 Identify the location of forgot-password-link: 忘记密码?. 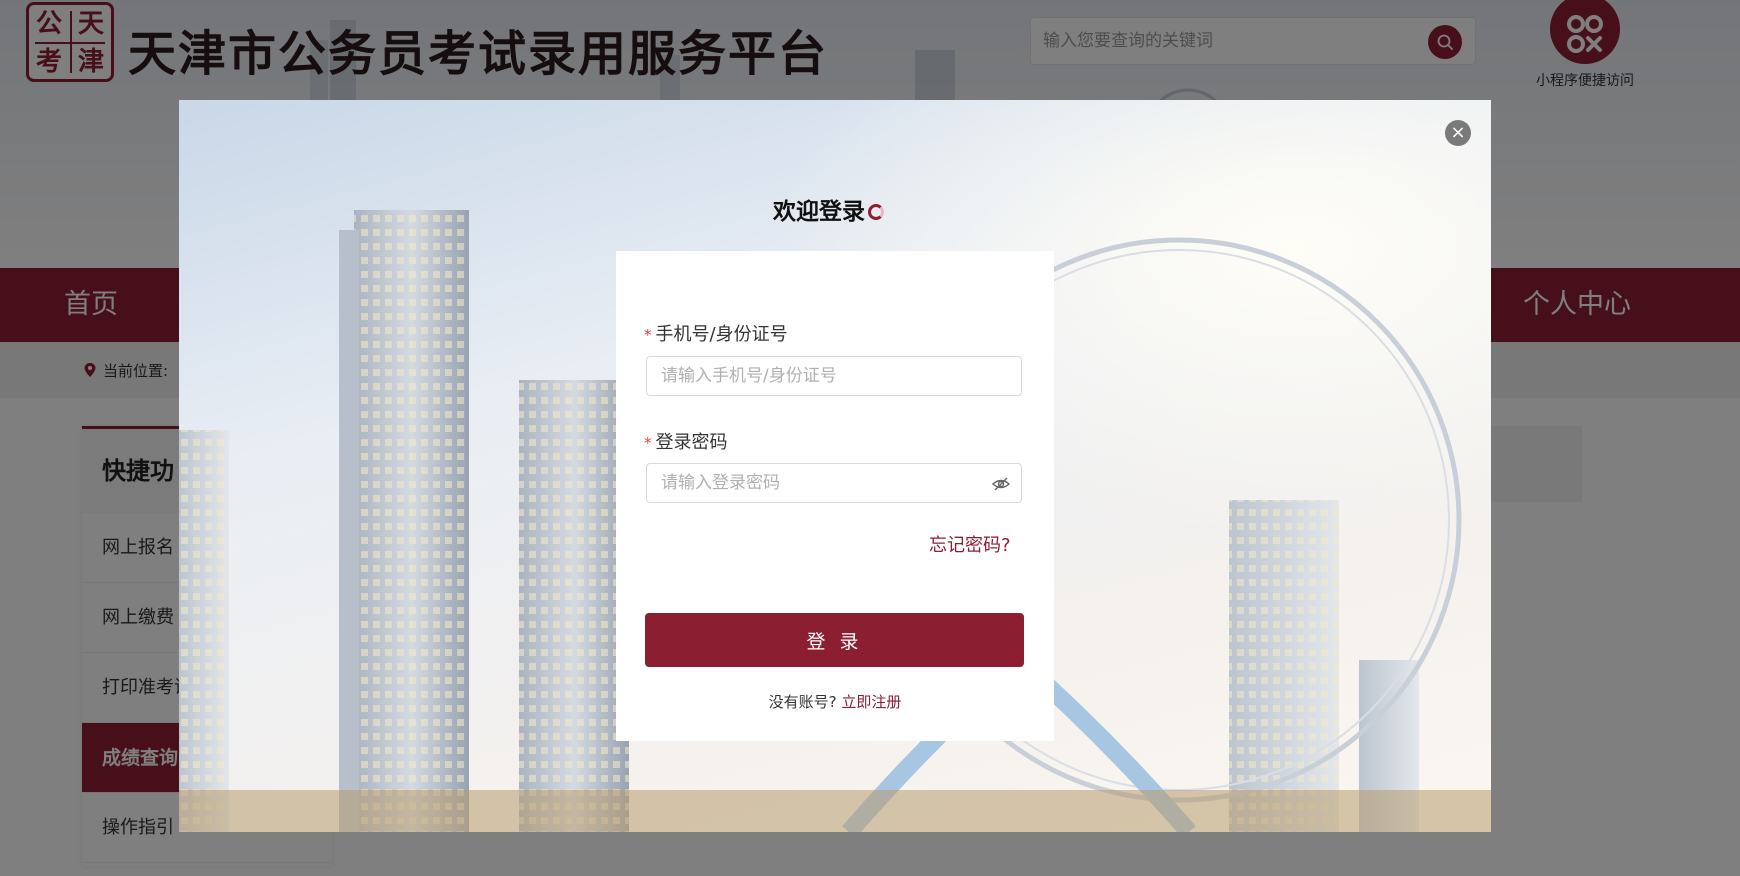
(970, 544).